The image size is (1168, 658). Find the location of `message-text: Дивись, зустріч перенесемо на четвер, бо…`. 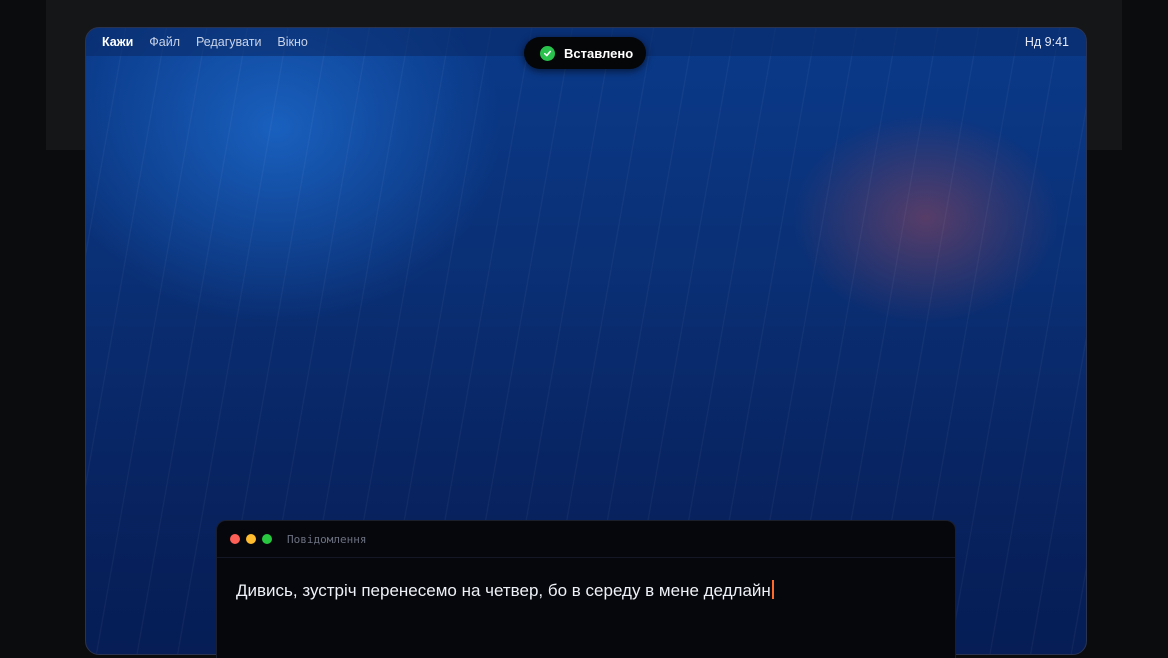

message-text: Дивись, зустріч перенесемо на четвер, бо… is located at coordinates (503, 590).